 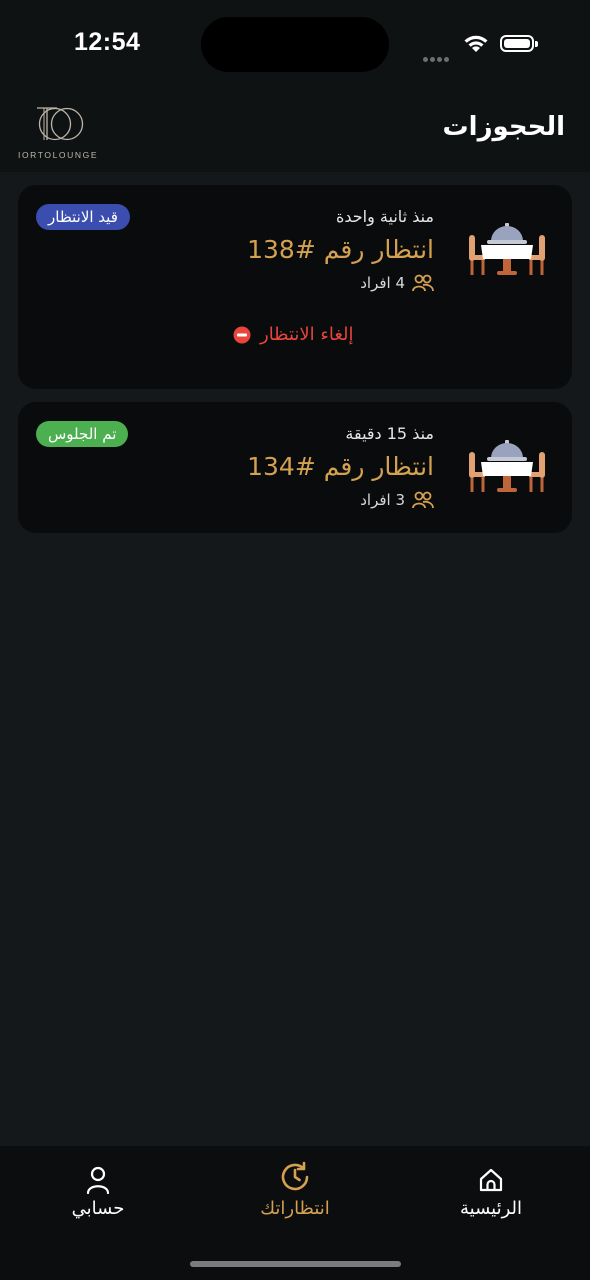 What do you see at coordinates (340, 249) in the screenshot?
I see `reservation-title: انتظار رقم #138` at bounding box center [340, 249].